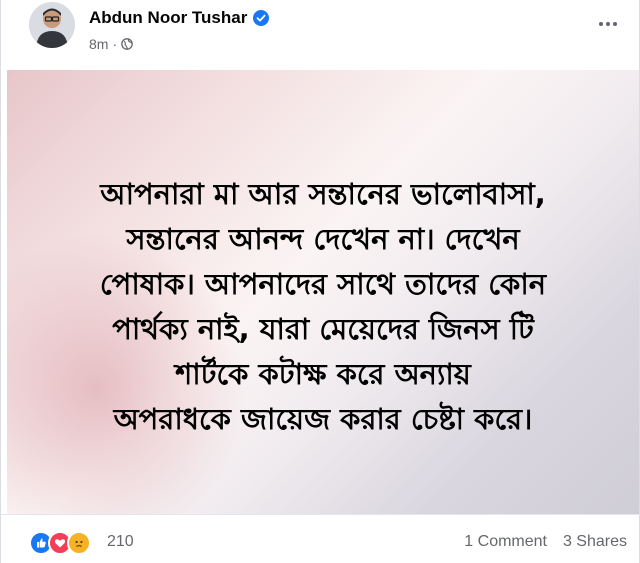 This screenshot has width=640, height=563. What do you see at coordinates (98, 44) in the screenshot?
I see `post-time: 8m` at bounding box center [98, 44].